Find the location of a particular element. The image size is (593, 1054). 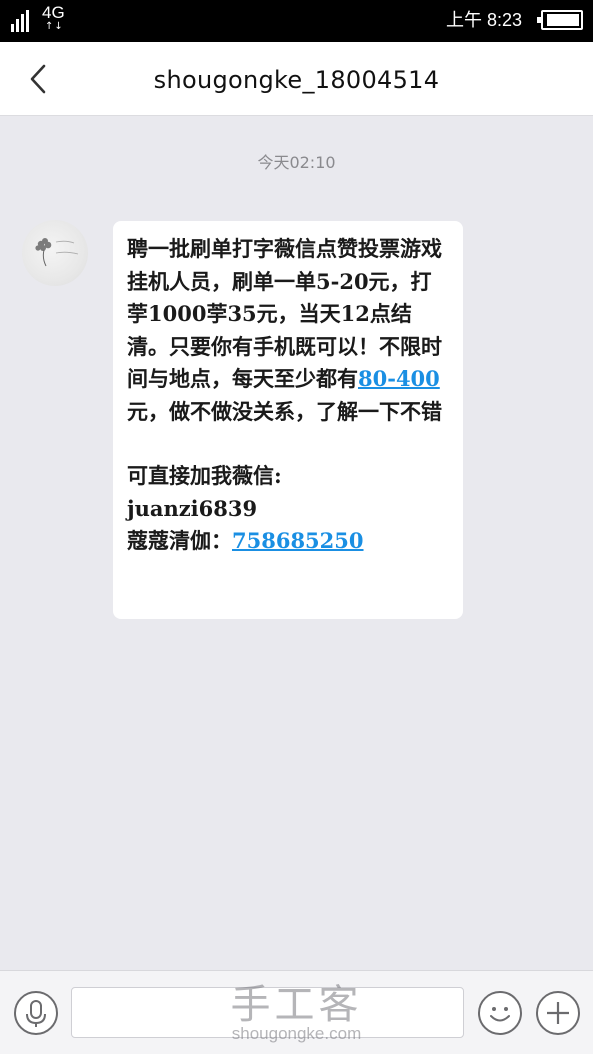

contact-title: shougongke_18004514 is located at coordinates (296, 80).